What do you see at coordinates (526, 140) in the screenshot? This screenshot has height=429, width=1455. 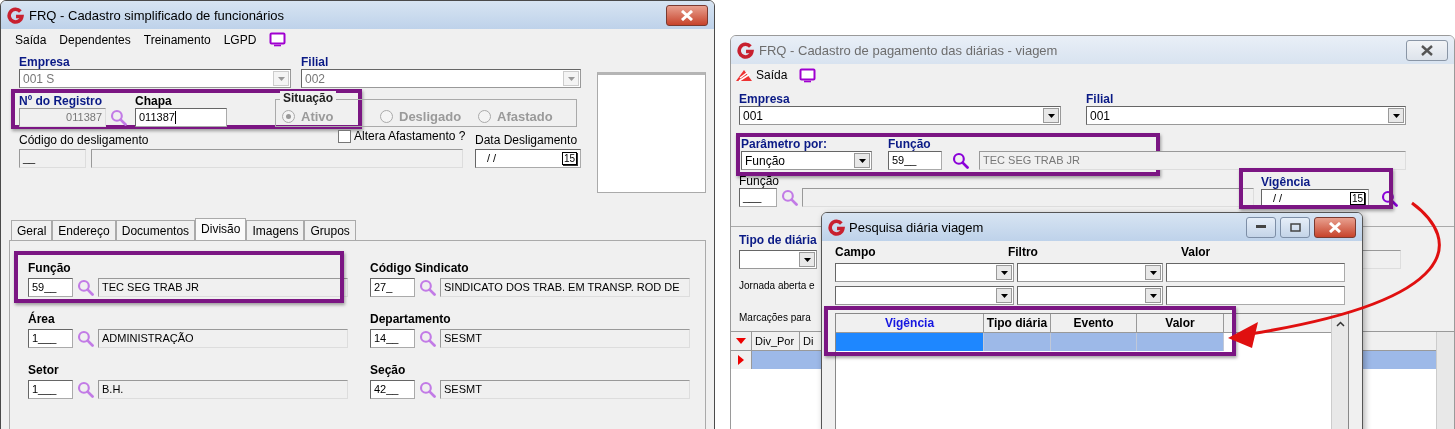 I see `field-label: Data Desligamento` at bounding box center [526, 140].